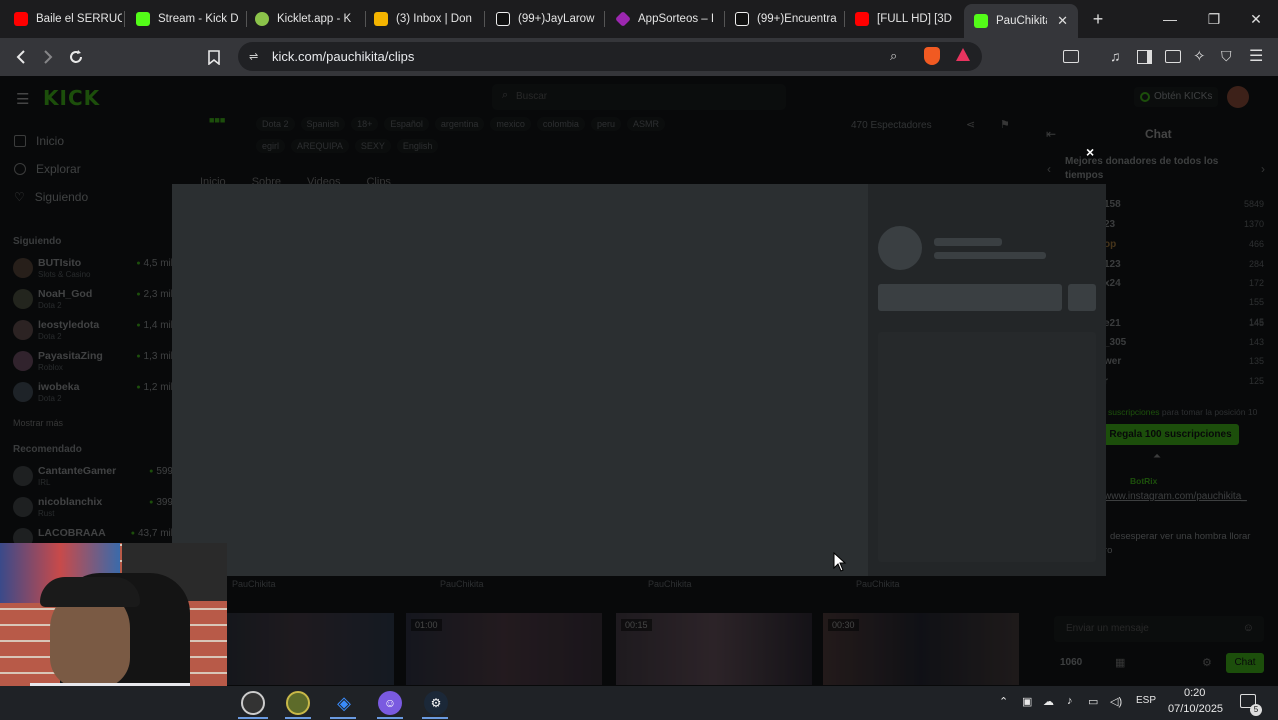 The width and height of the screenshot is (1278, 720). What do you see at coordinates (214, 57) in the screenshot?
I see `bookmark-icon` at bounding box center [214, 57].